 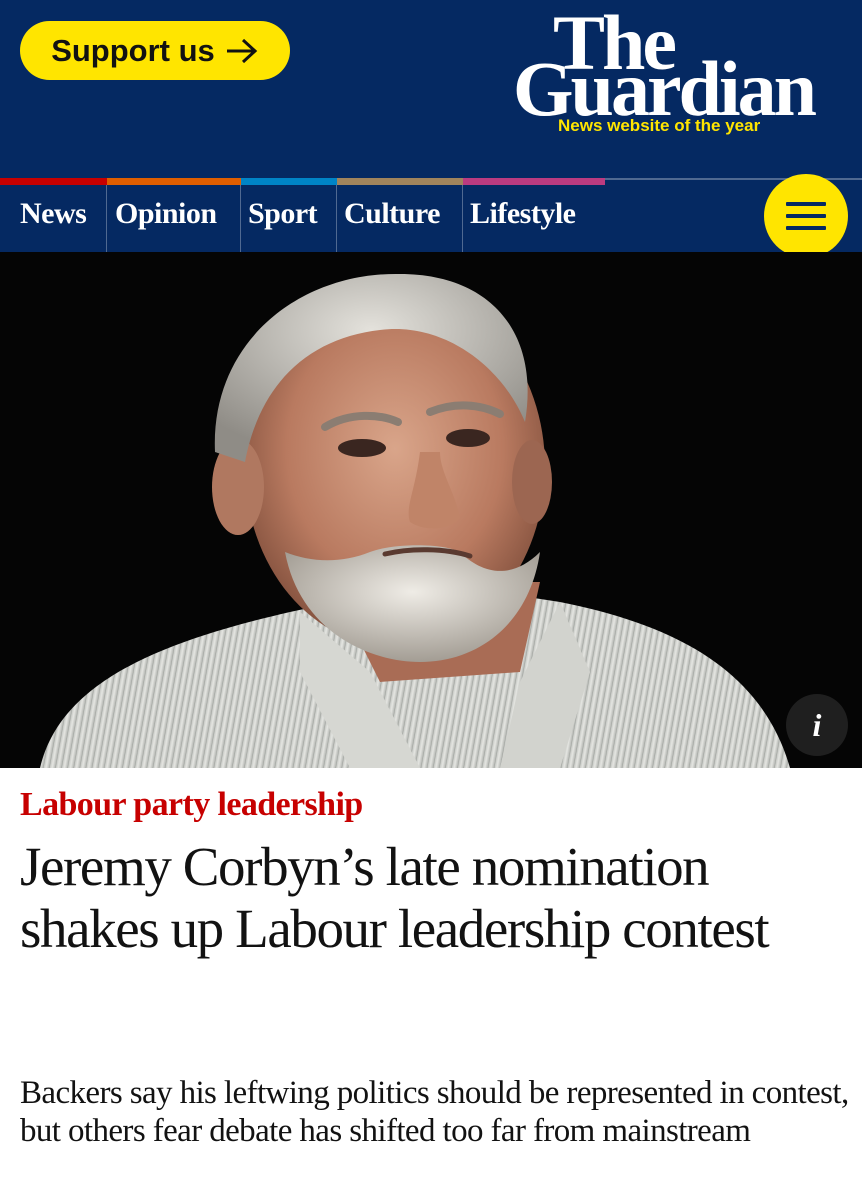 I want to click on hamburger-menu-icon, so click(x=806, y=204).